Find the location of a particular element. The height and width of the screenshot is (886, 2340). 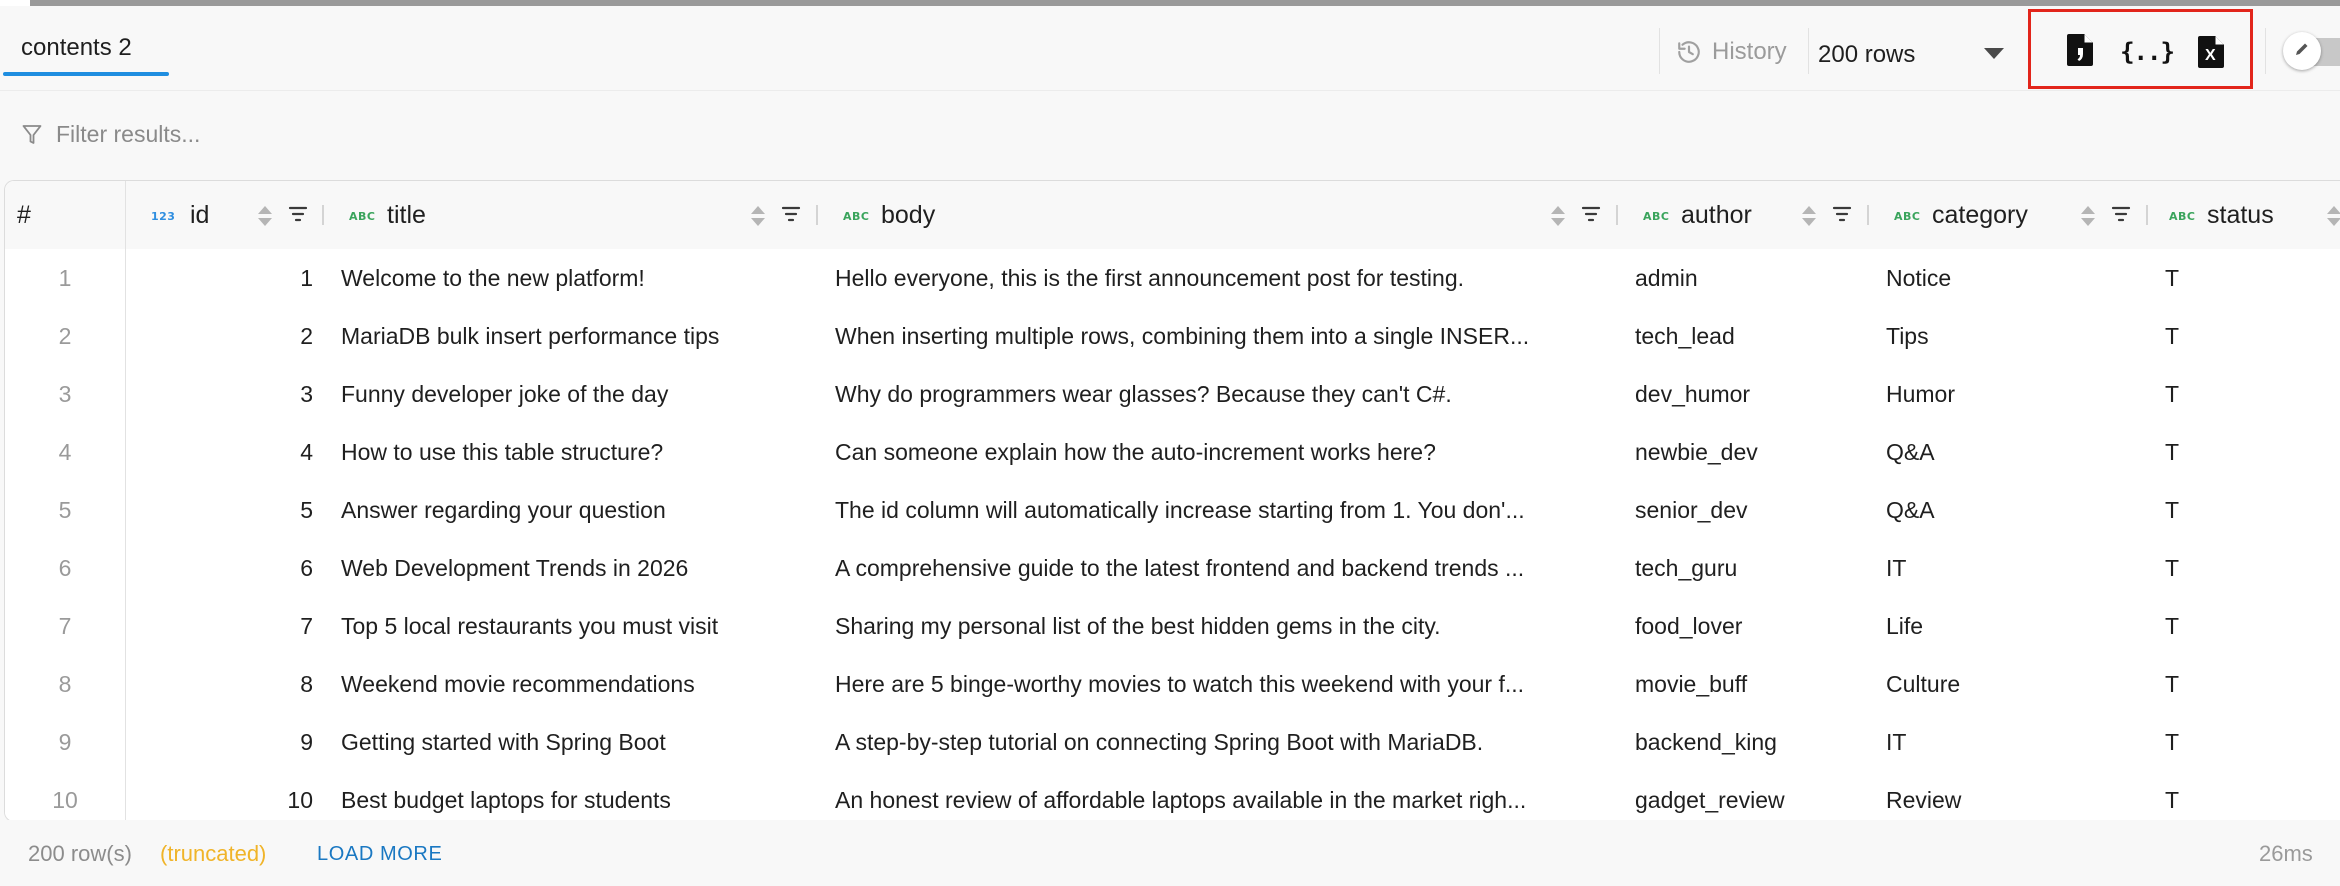

column-header-body: ABC body is located at coordinates (1219, 215).